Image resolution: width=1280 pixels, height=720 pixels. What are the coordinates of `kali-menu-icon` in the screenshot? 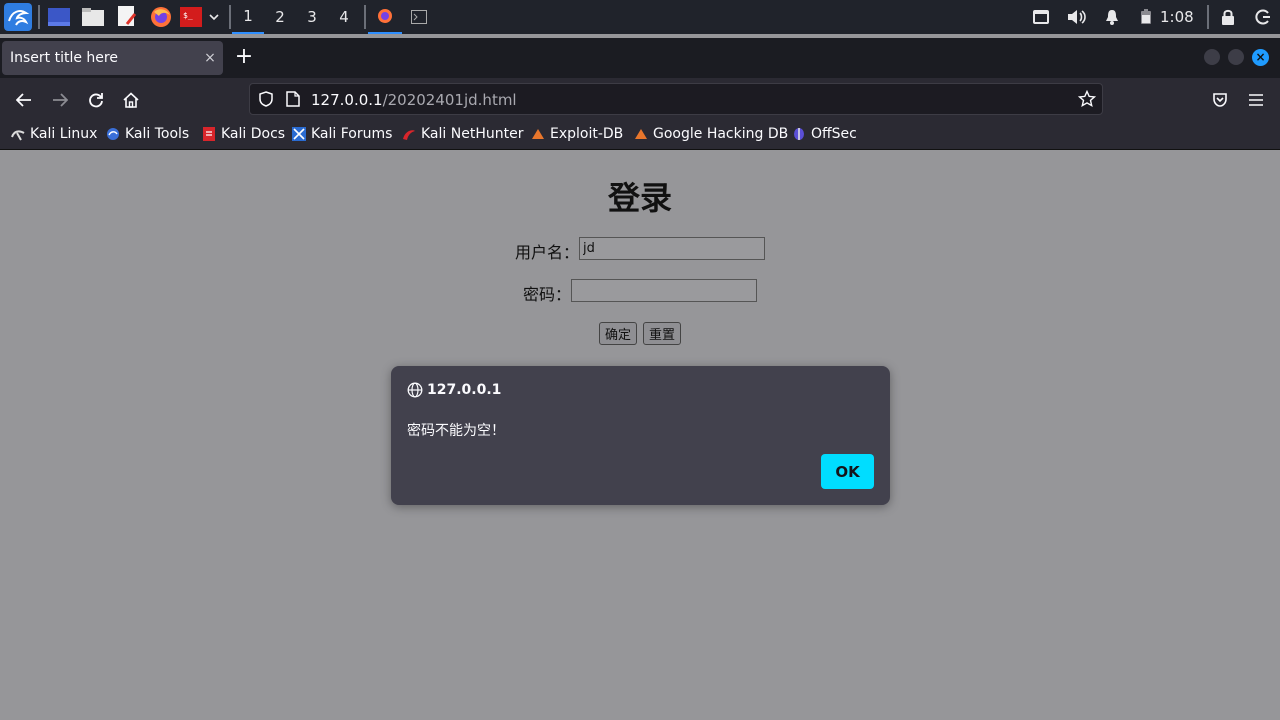 It's located at (18, 17).